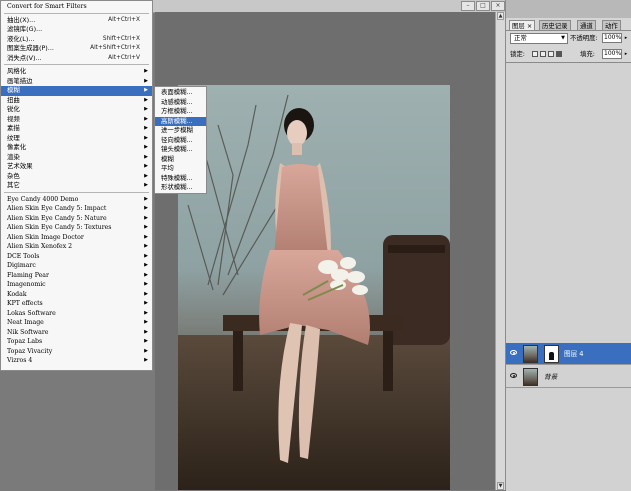 The image size is (631, 491). I want to click on filter-menu-item: Topaz Vivacity ▶, so click(76, 352).